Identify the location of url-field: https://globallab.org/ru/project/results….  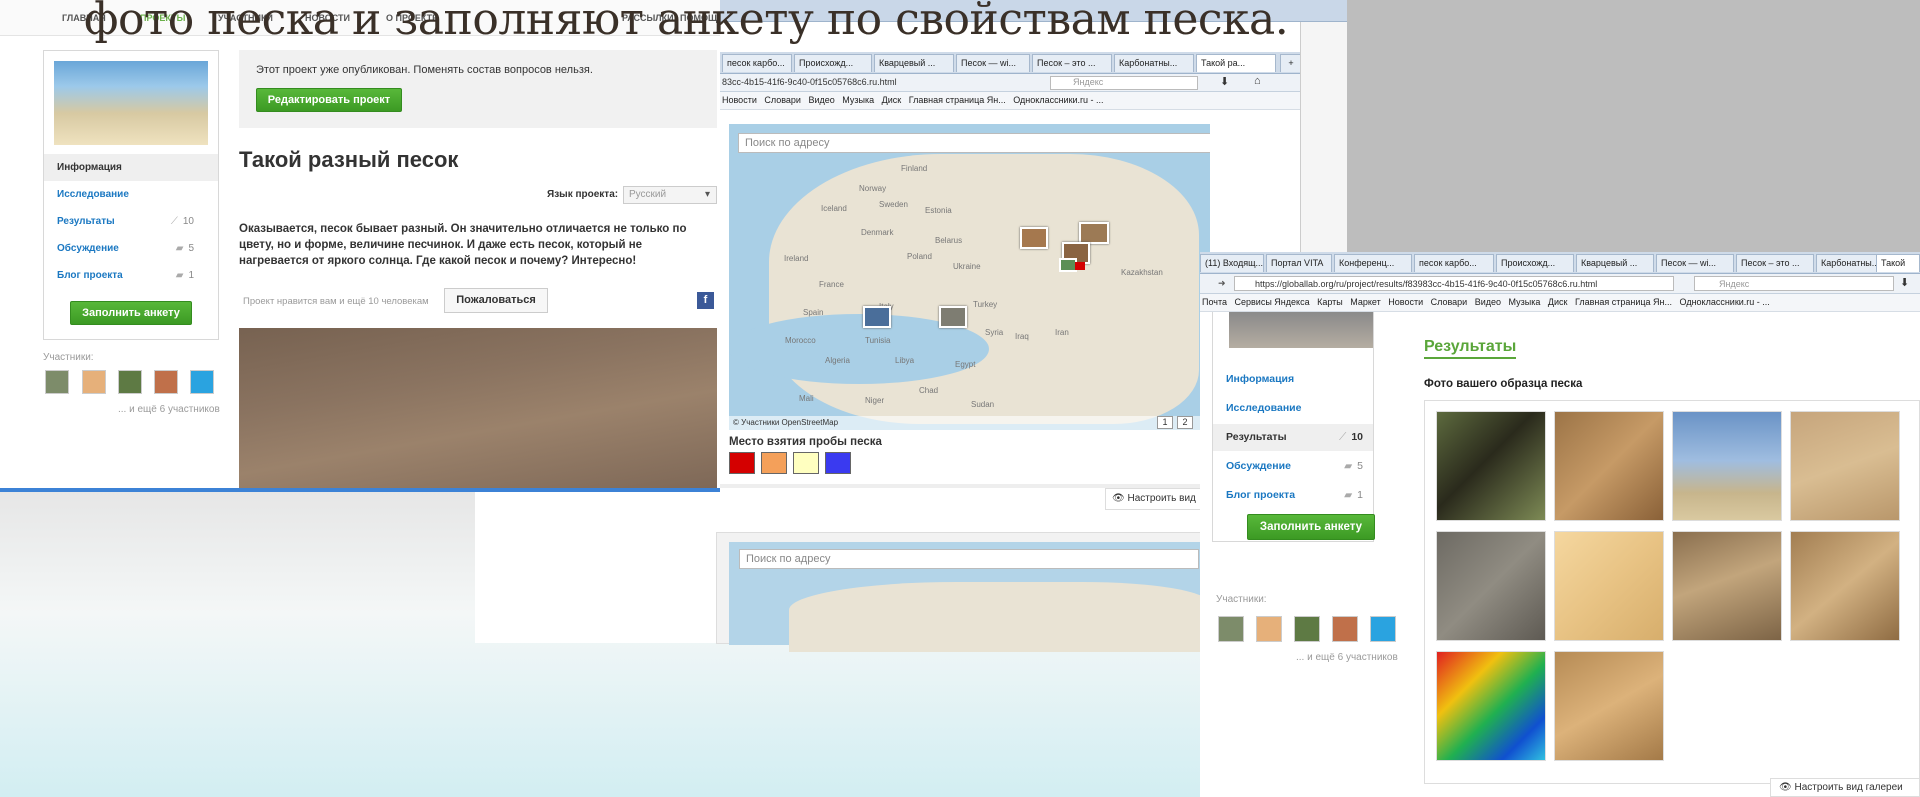
(1454, 283).